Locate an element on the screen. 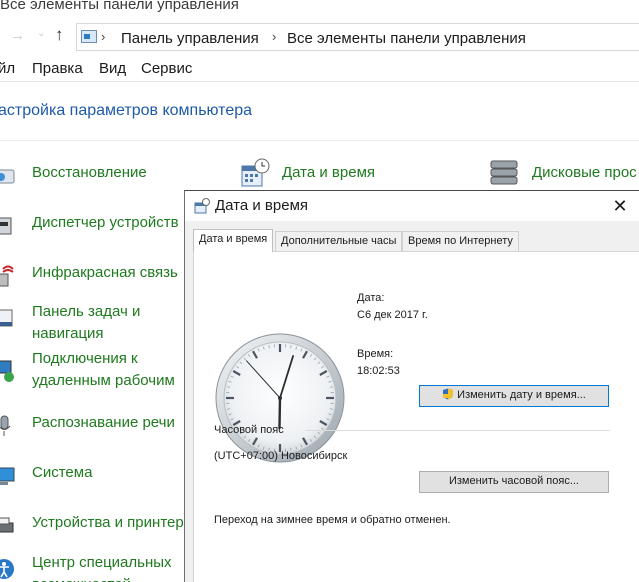 The image size is (639, 582). infrared-icon is located at coordinates (7, 276).